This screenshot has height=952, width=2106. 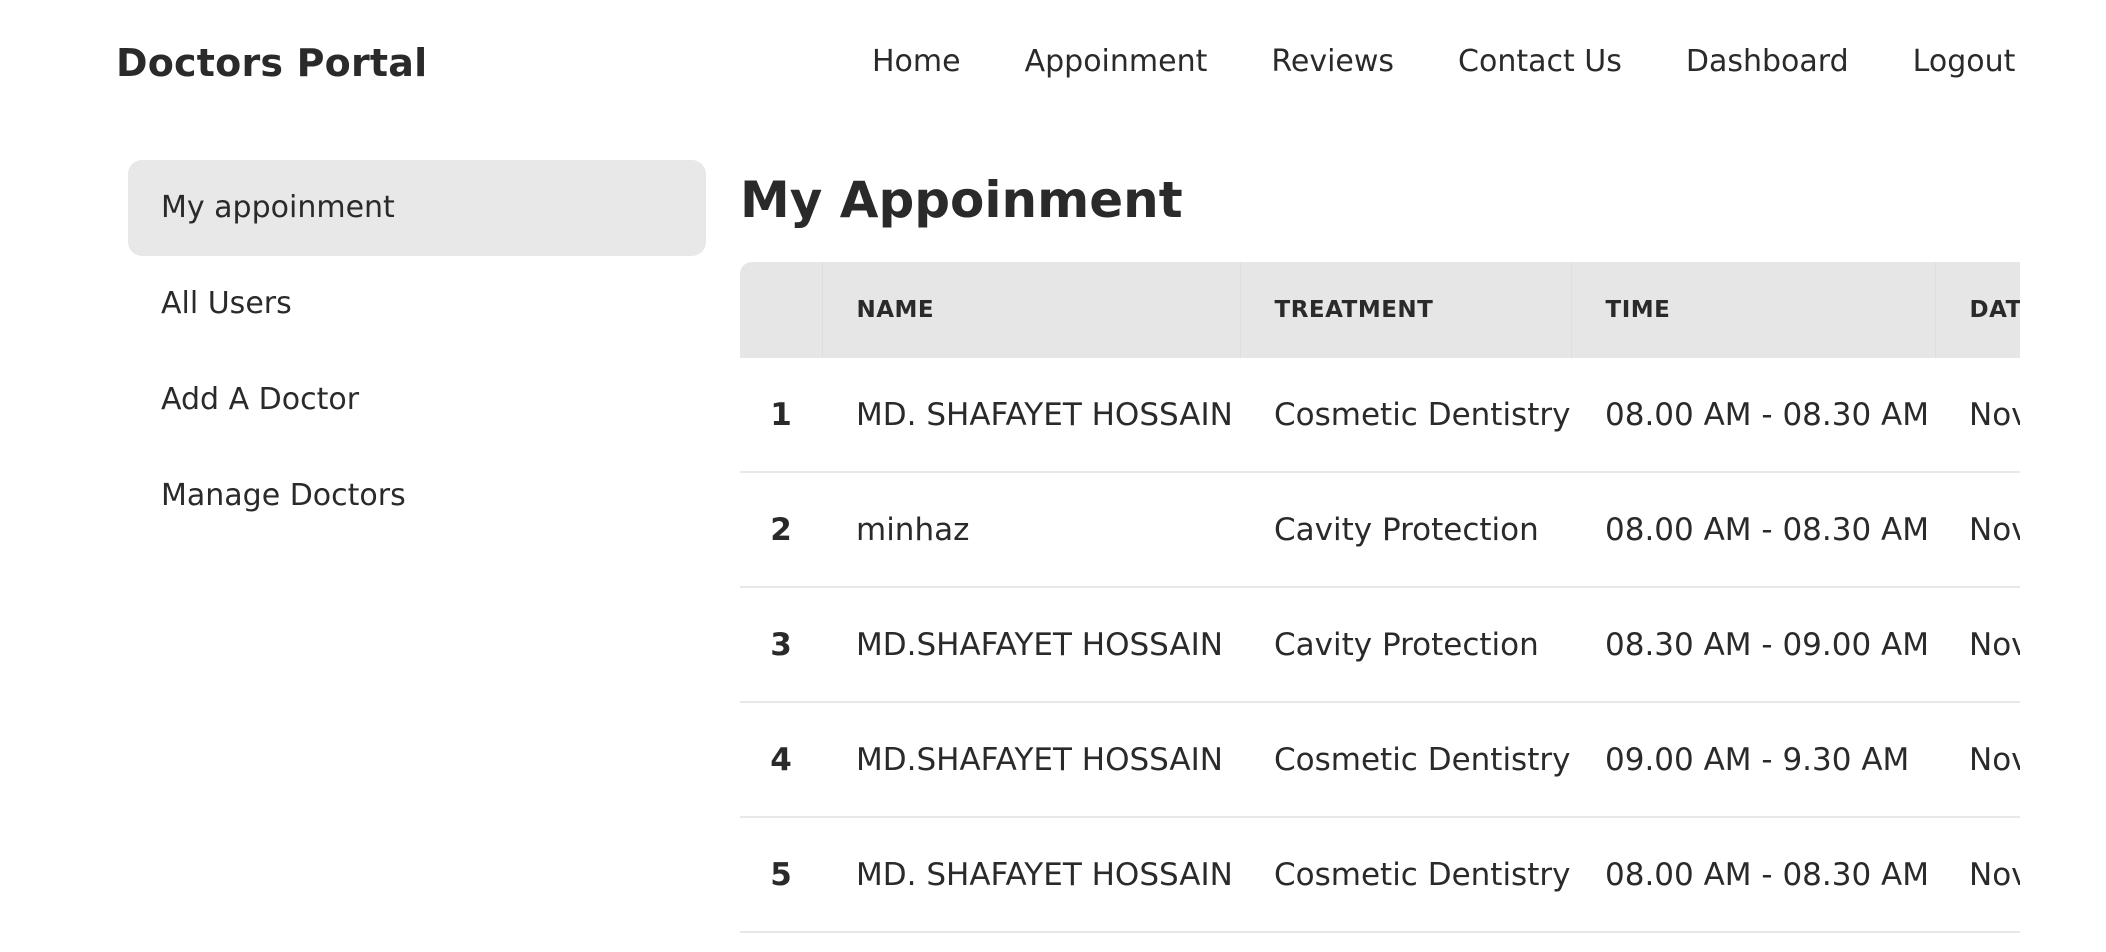 What do you see at coordinates (916, 61) in the screenshot?
I see `nav-home: Home` at bounding box center [916, 61].